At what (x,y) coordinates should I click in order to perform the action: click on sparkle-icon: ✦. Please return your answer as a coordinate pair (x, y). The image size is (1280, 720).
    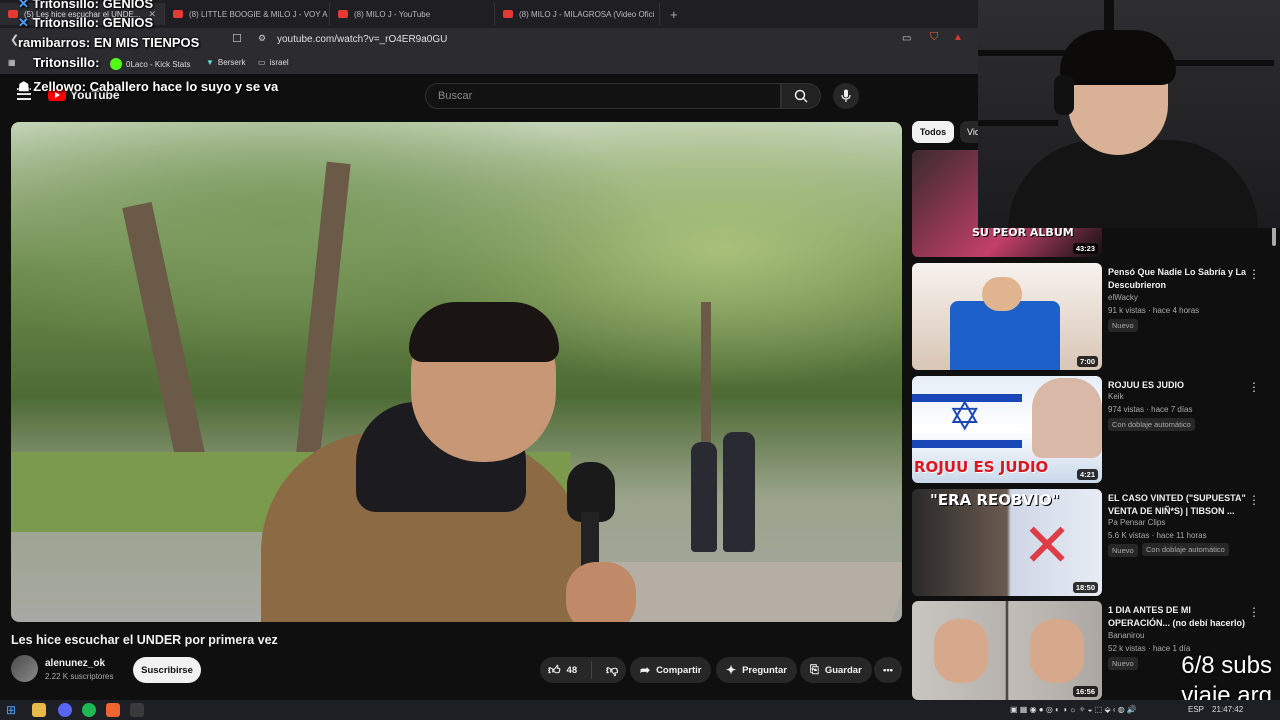
    Looking at the image, I should click on (731, 670).